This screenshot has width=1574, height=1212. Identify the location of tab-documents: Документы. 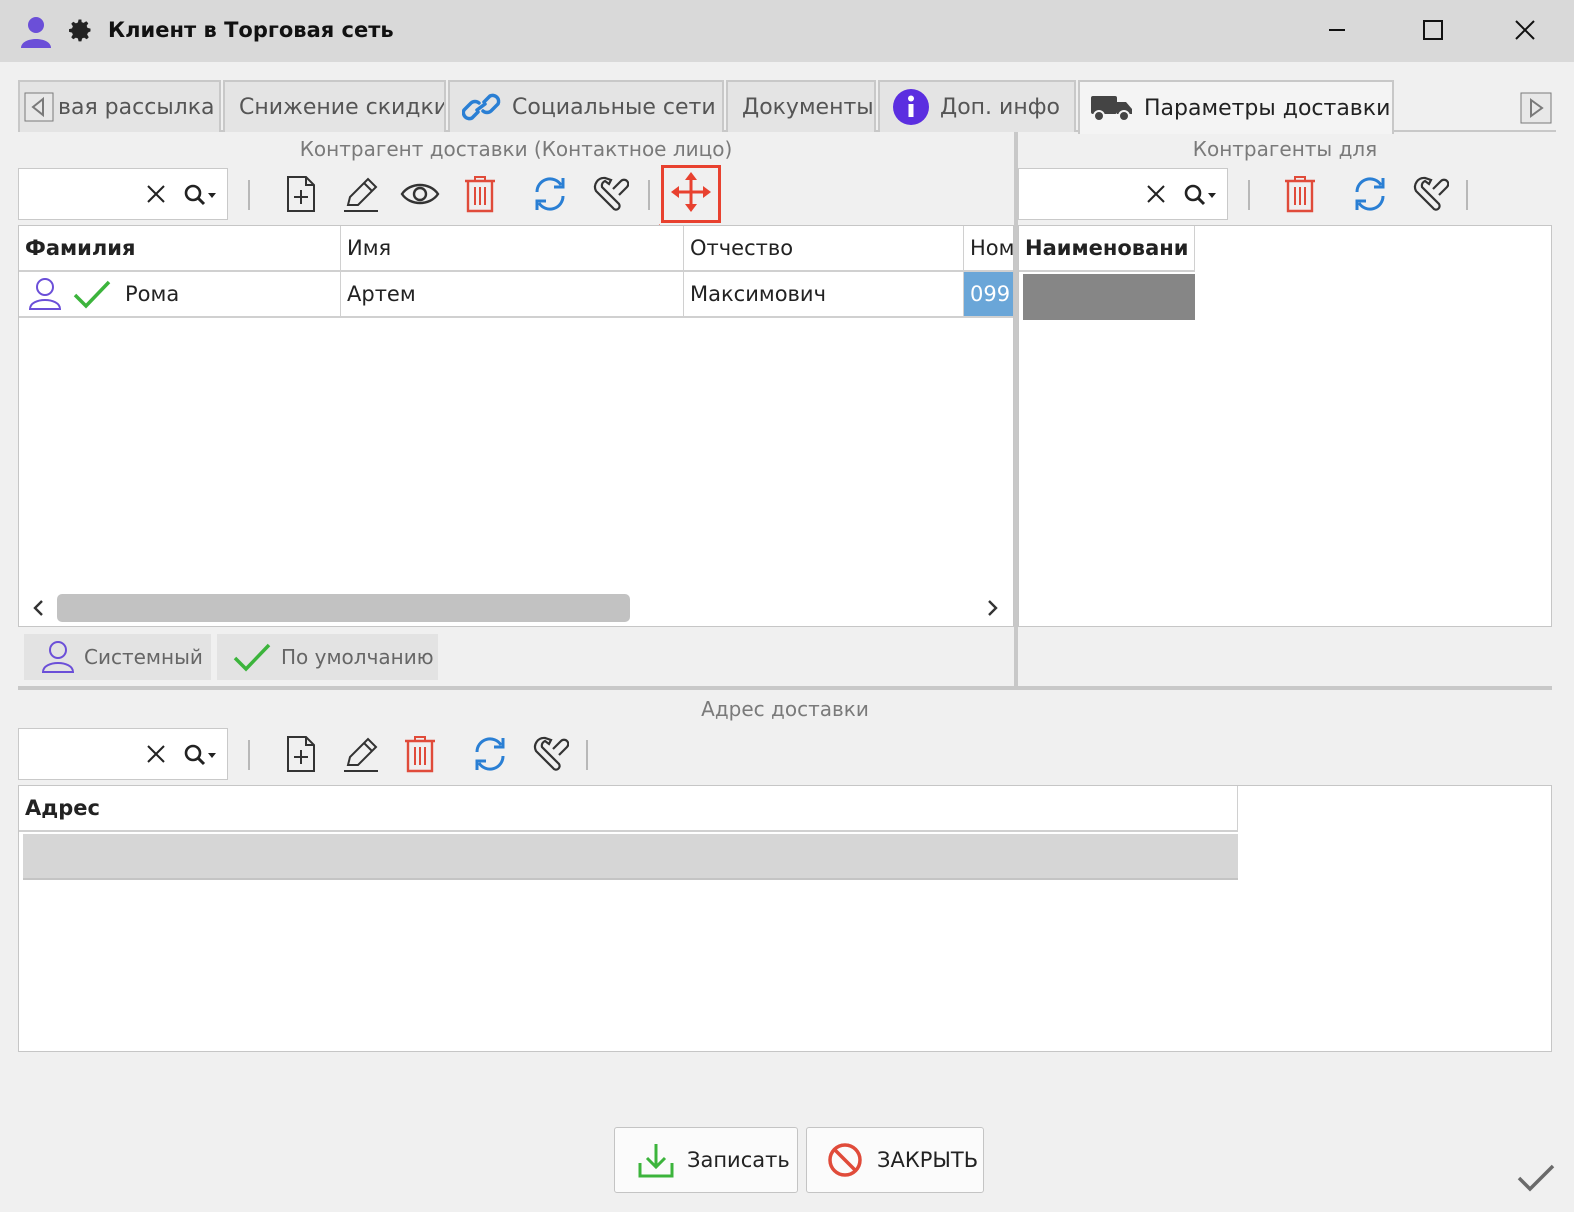
(801, 106).